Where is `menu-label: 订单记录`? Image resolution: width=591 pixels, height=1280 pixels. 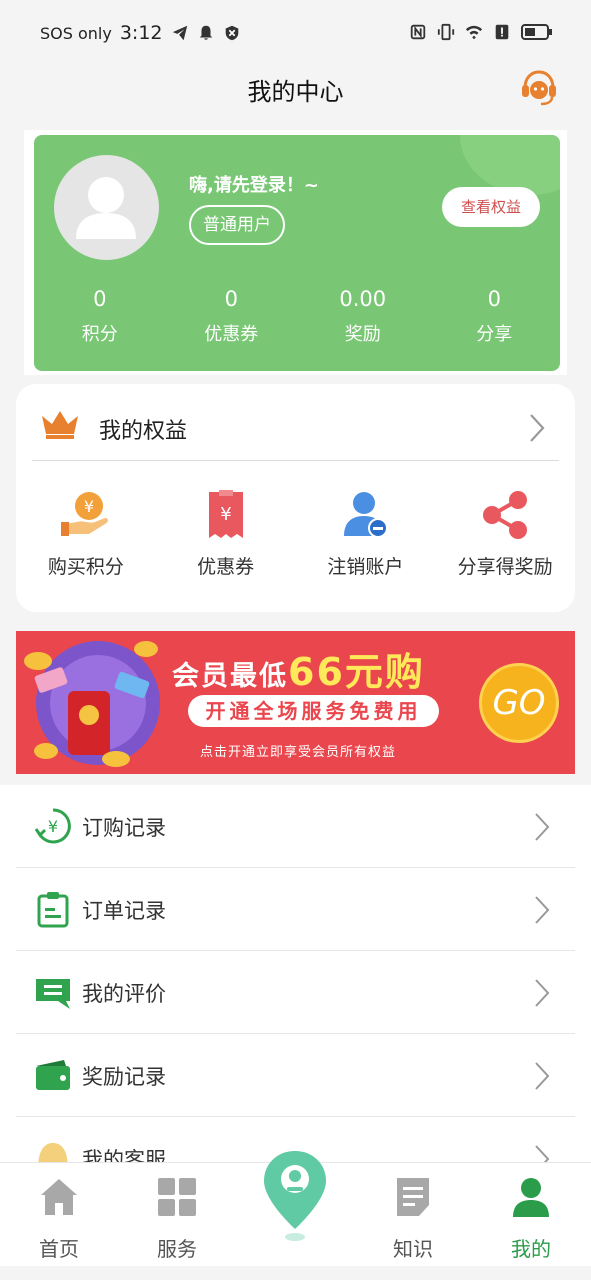 menu-label: 订单记录 is located at coordinates (124, 911).